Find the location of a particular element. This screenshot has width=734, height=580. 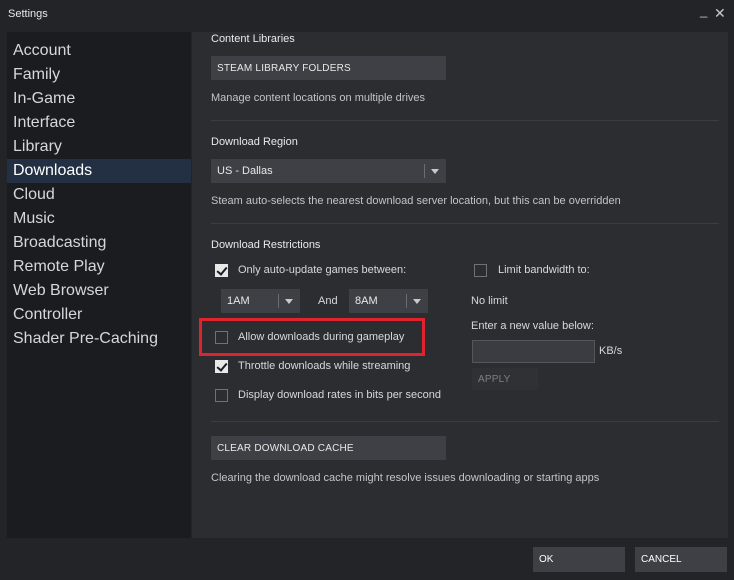

allow-downloads-during-gameplay-label: Allow downloads during gameplay is located at coordinates (321, 337).